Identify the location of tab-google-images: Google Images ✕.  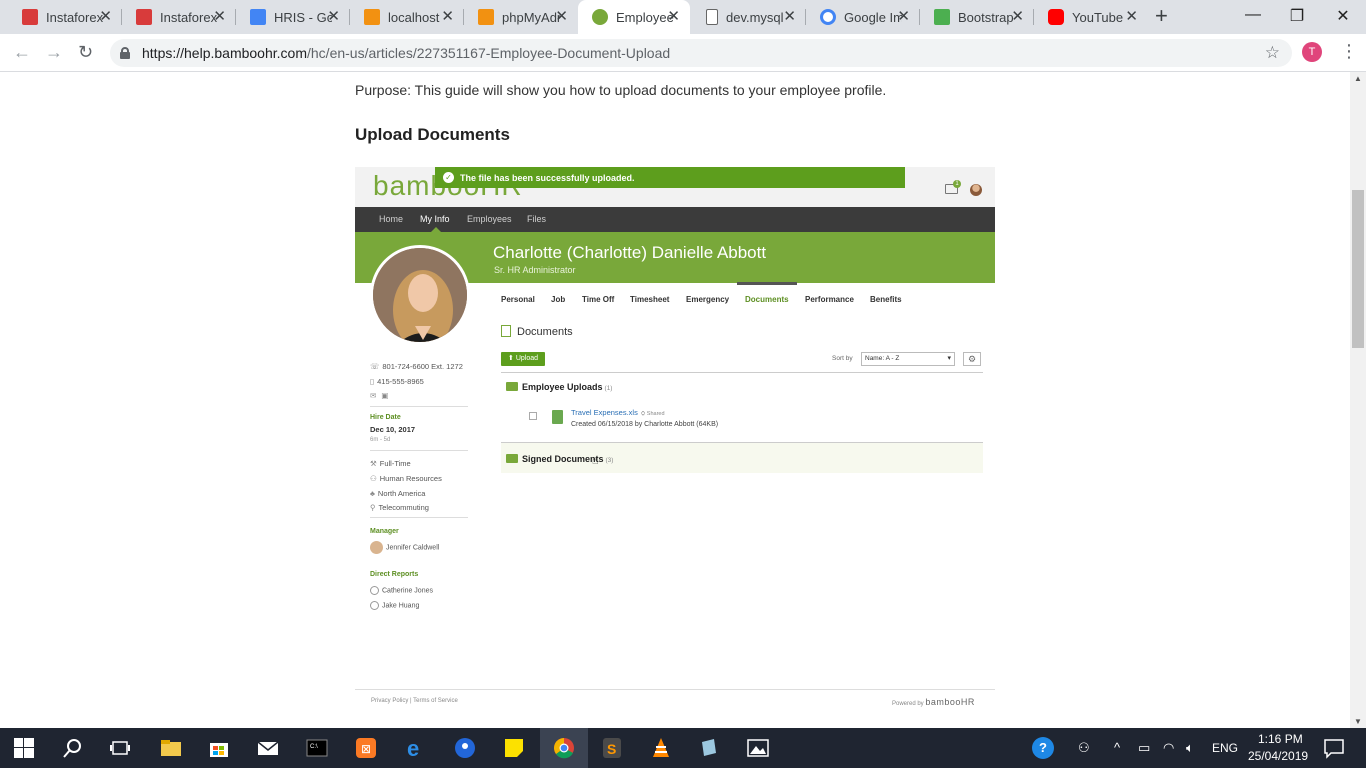
(863, 17).